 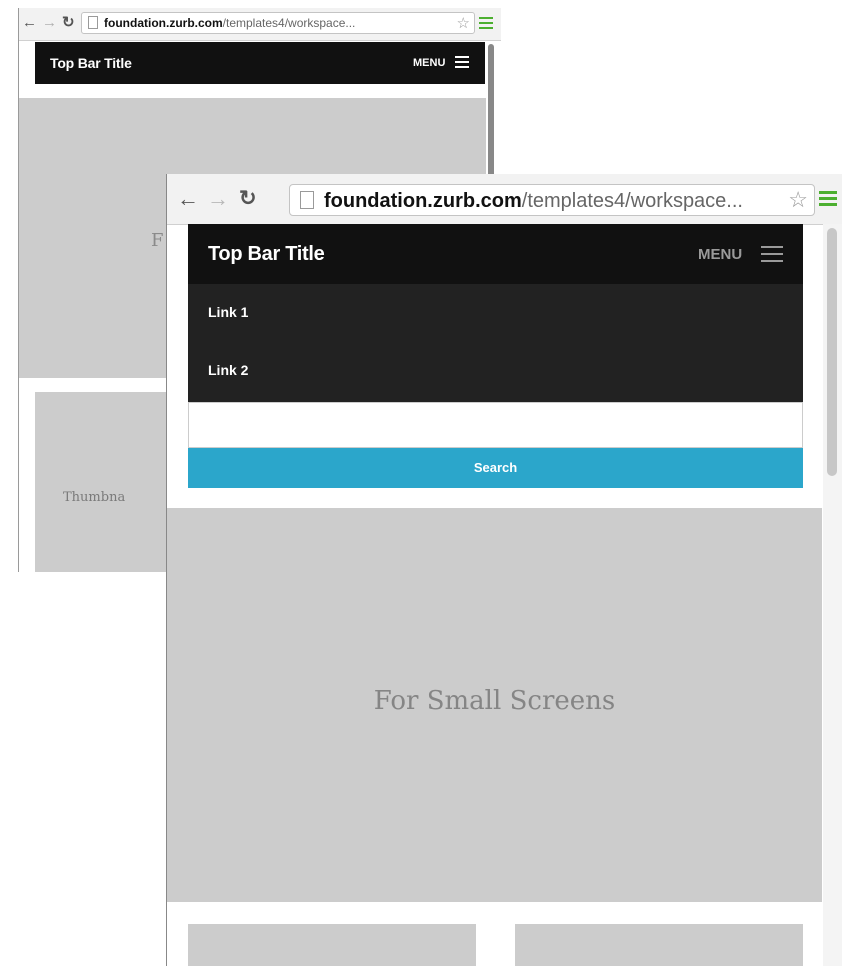 What do you see at coordinates (94, 497) in the screenshot?
I see `thumbnail-text: Thumbna` at bounding box center [94, 497].